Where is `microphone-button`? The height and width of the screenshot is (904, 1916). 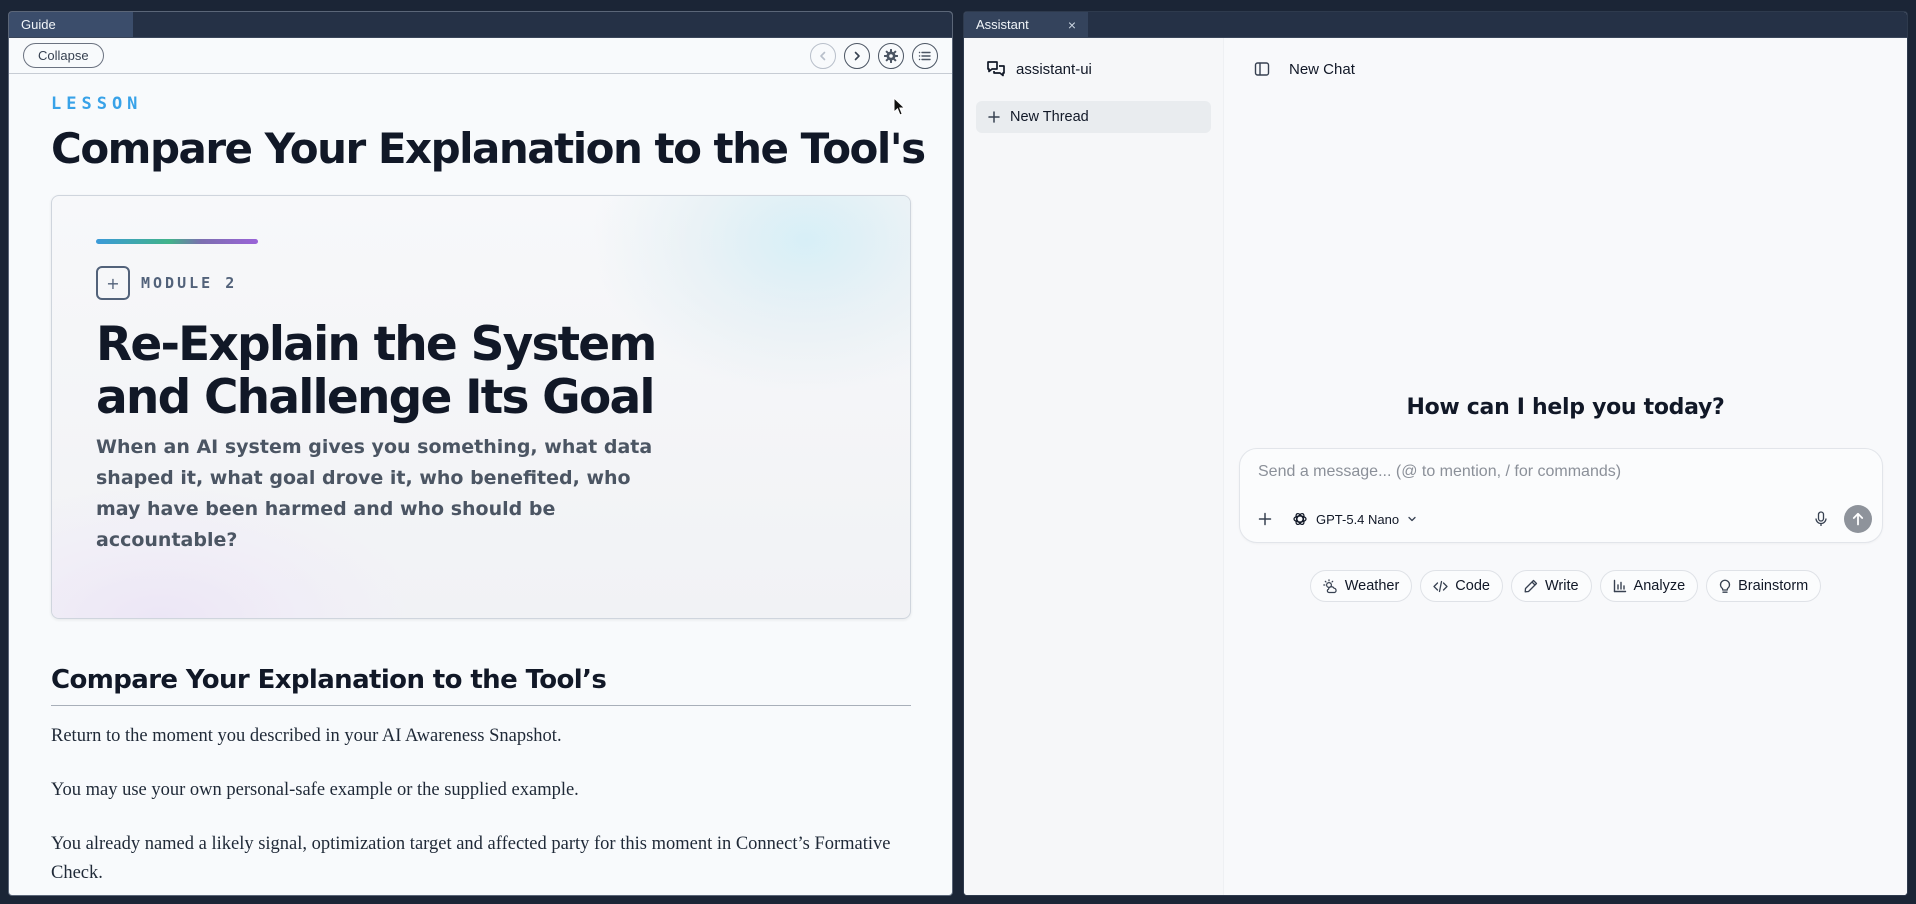
microphone-button is located at coordinates (1821, 519).